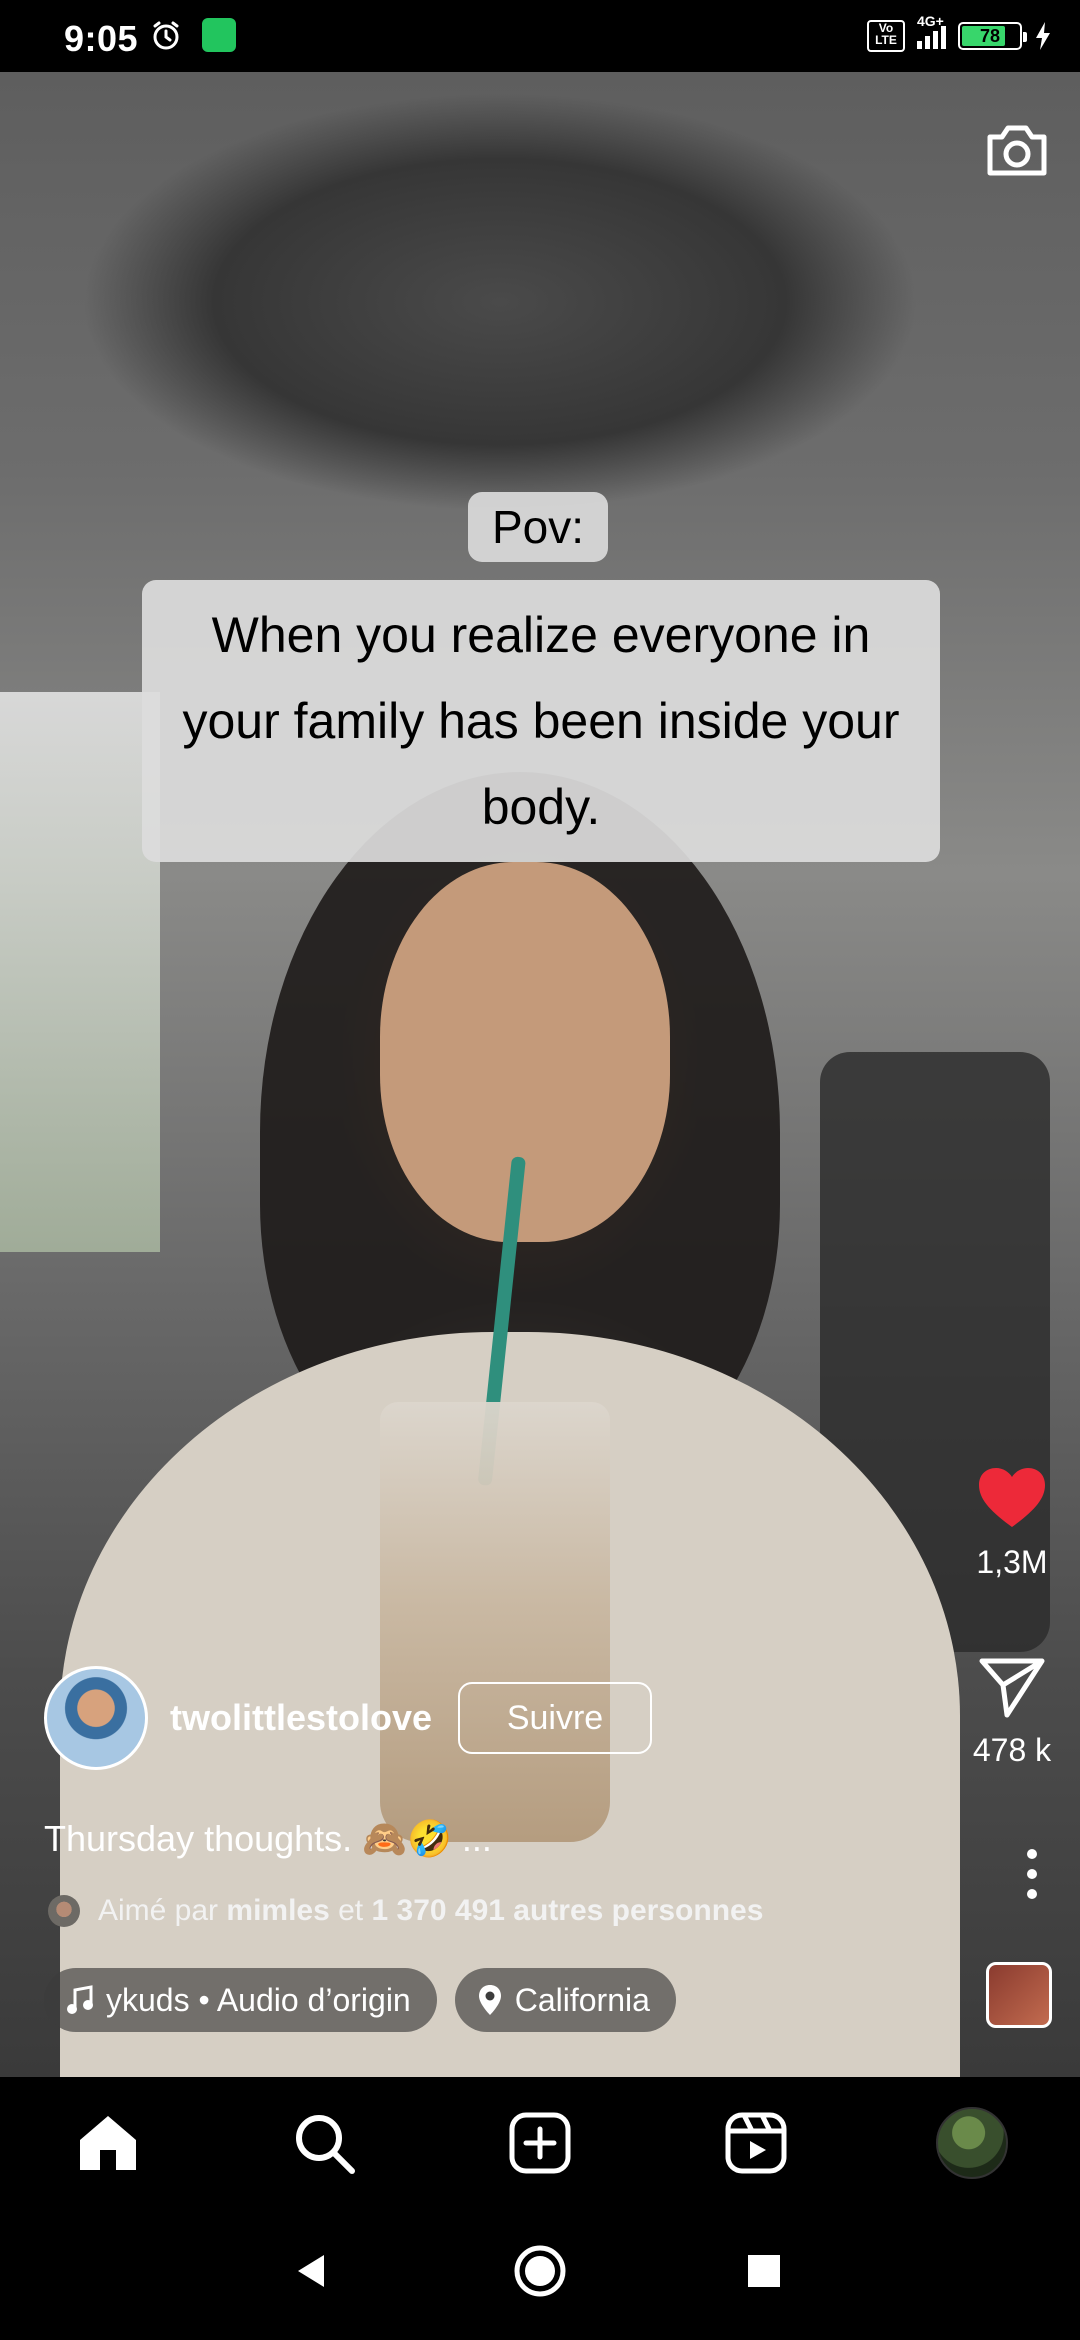 The width and height of the screenshot is (1080, 2340). I want to click on status-time: 9:05, so click(101, 38).